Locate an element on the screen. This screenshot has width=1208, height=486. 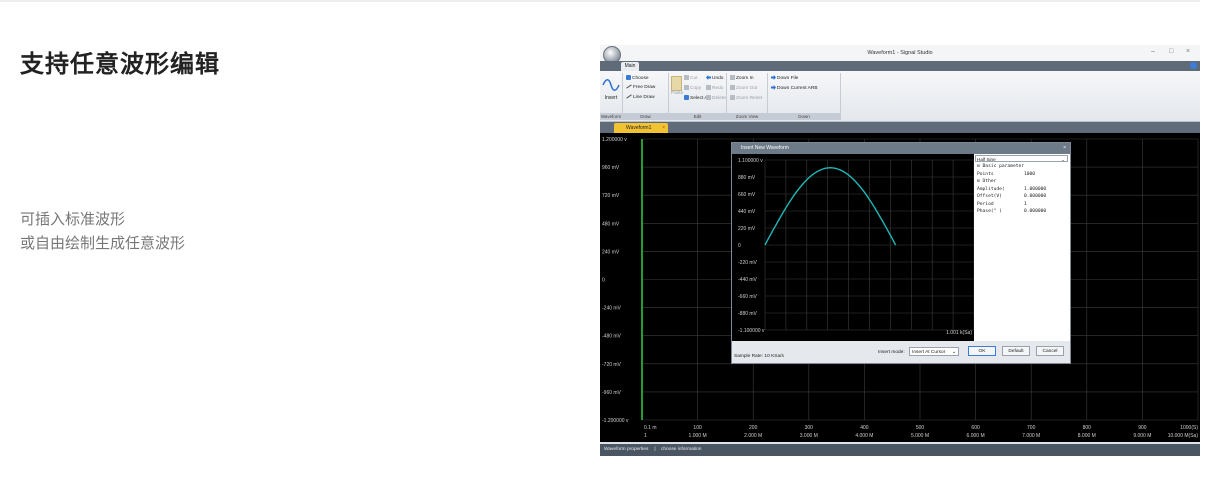
line-draw-label: Line Draw is located at coordinates (644, 97).